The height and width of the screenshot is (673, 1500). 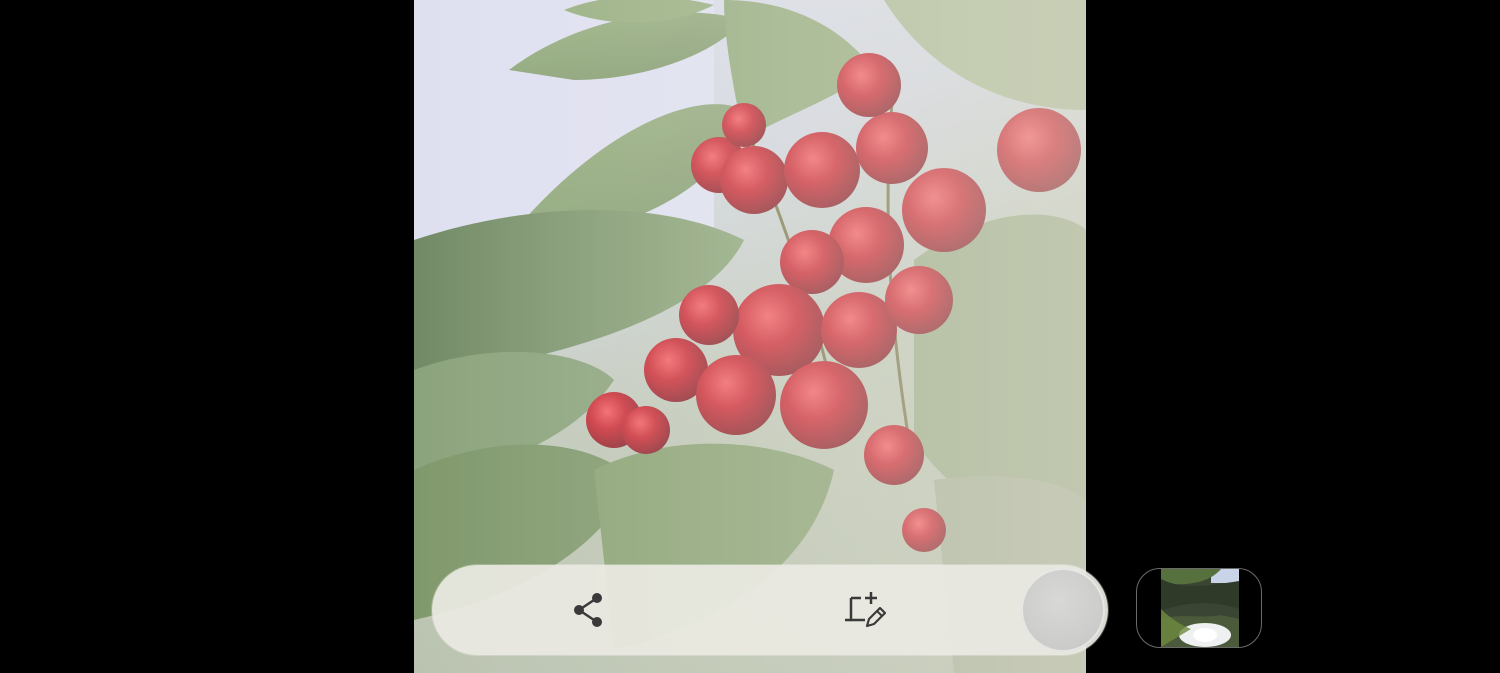 I want to click on crop-edit-icon, so click(x=866, y=610).